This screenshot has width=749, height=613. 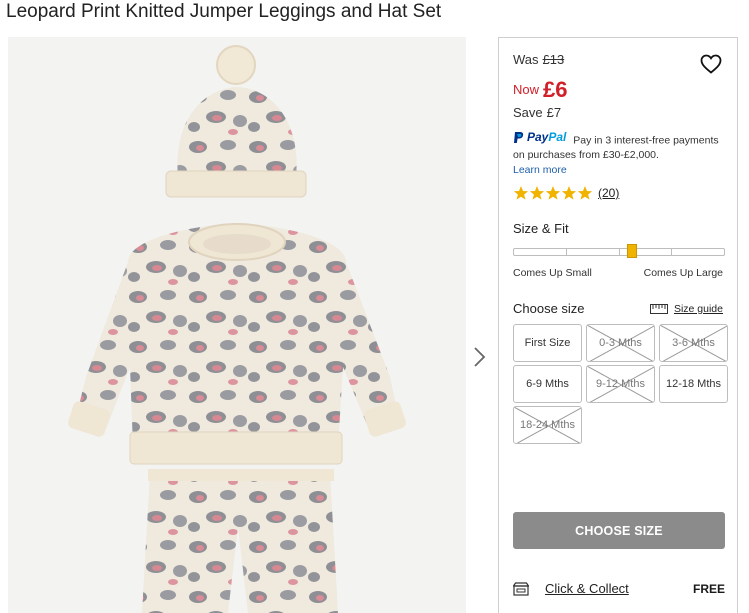 What do you see at coordinates (554, 112) in the screenshot?
I see `save-value: £7` at bounding box center [554, 112].